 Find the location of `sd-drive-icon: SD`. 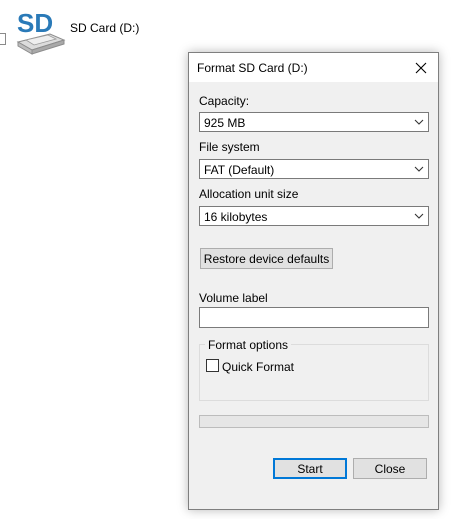

sd-drive-icon: SD is located at coordinates (41, 31).